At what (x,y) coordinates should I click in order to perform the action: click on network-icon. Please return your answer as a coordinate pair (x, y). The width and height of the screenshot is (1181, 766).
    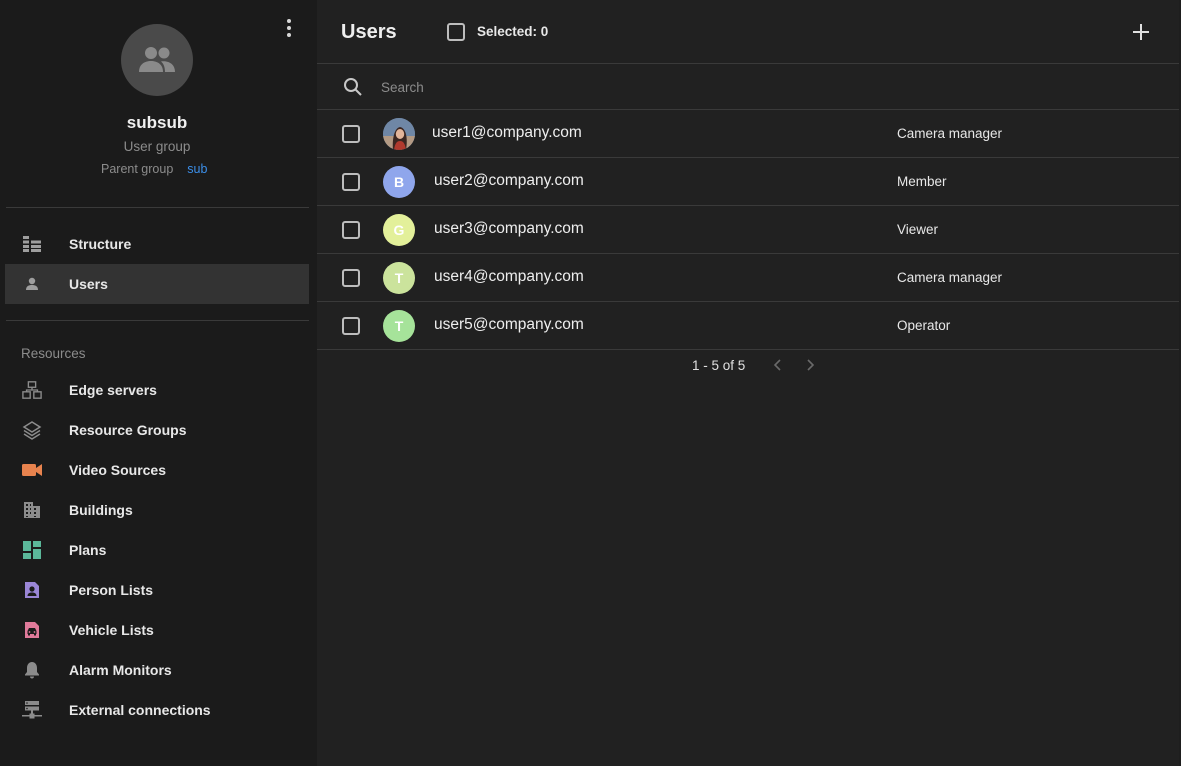
    Looking at the image, I should click on (32, 710).